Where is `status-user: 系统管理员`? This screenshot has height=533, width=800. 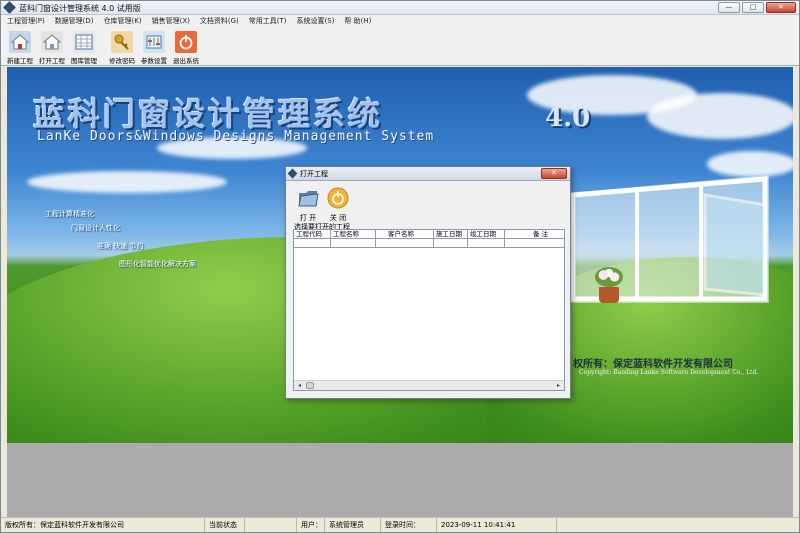
status-user: 系统管理员 is located at coordinates (353, 525).